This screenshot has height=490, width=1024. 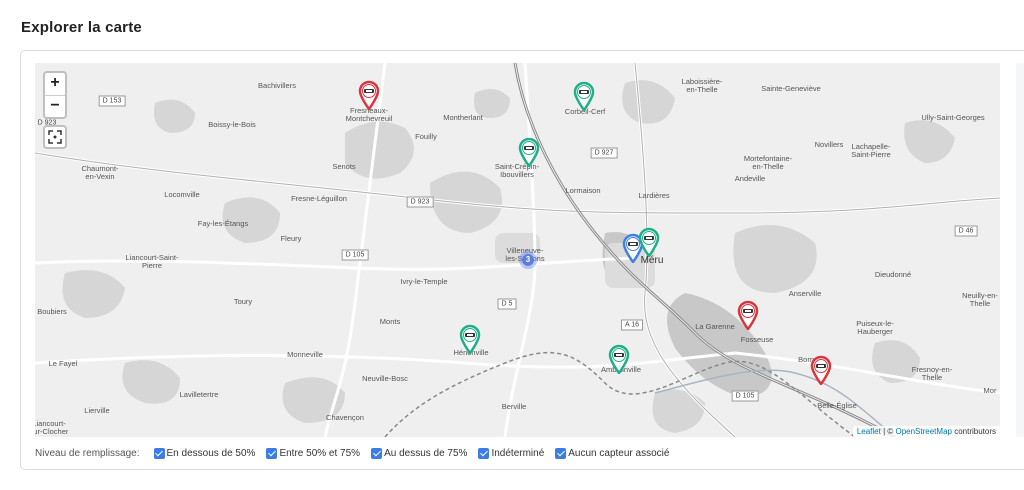 What do you see at coordinates (966, 231) in the screenshot?
I see `road-label: D 46` at bounding box center [966, 231].